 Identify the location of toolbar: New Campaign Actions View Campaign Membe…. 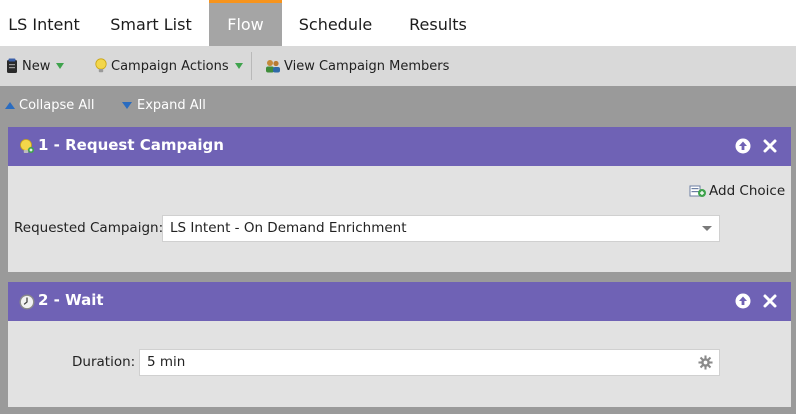
(398, 66).